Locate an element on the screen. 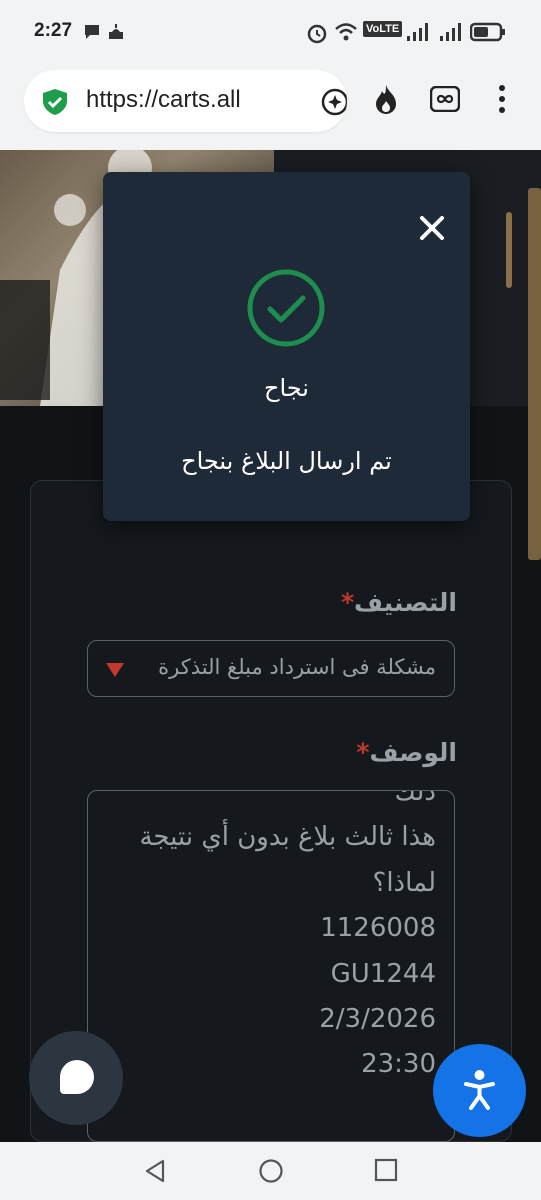  description-label: الوصف* is located at coordinates (403, 752).